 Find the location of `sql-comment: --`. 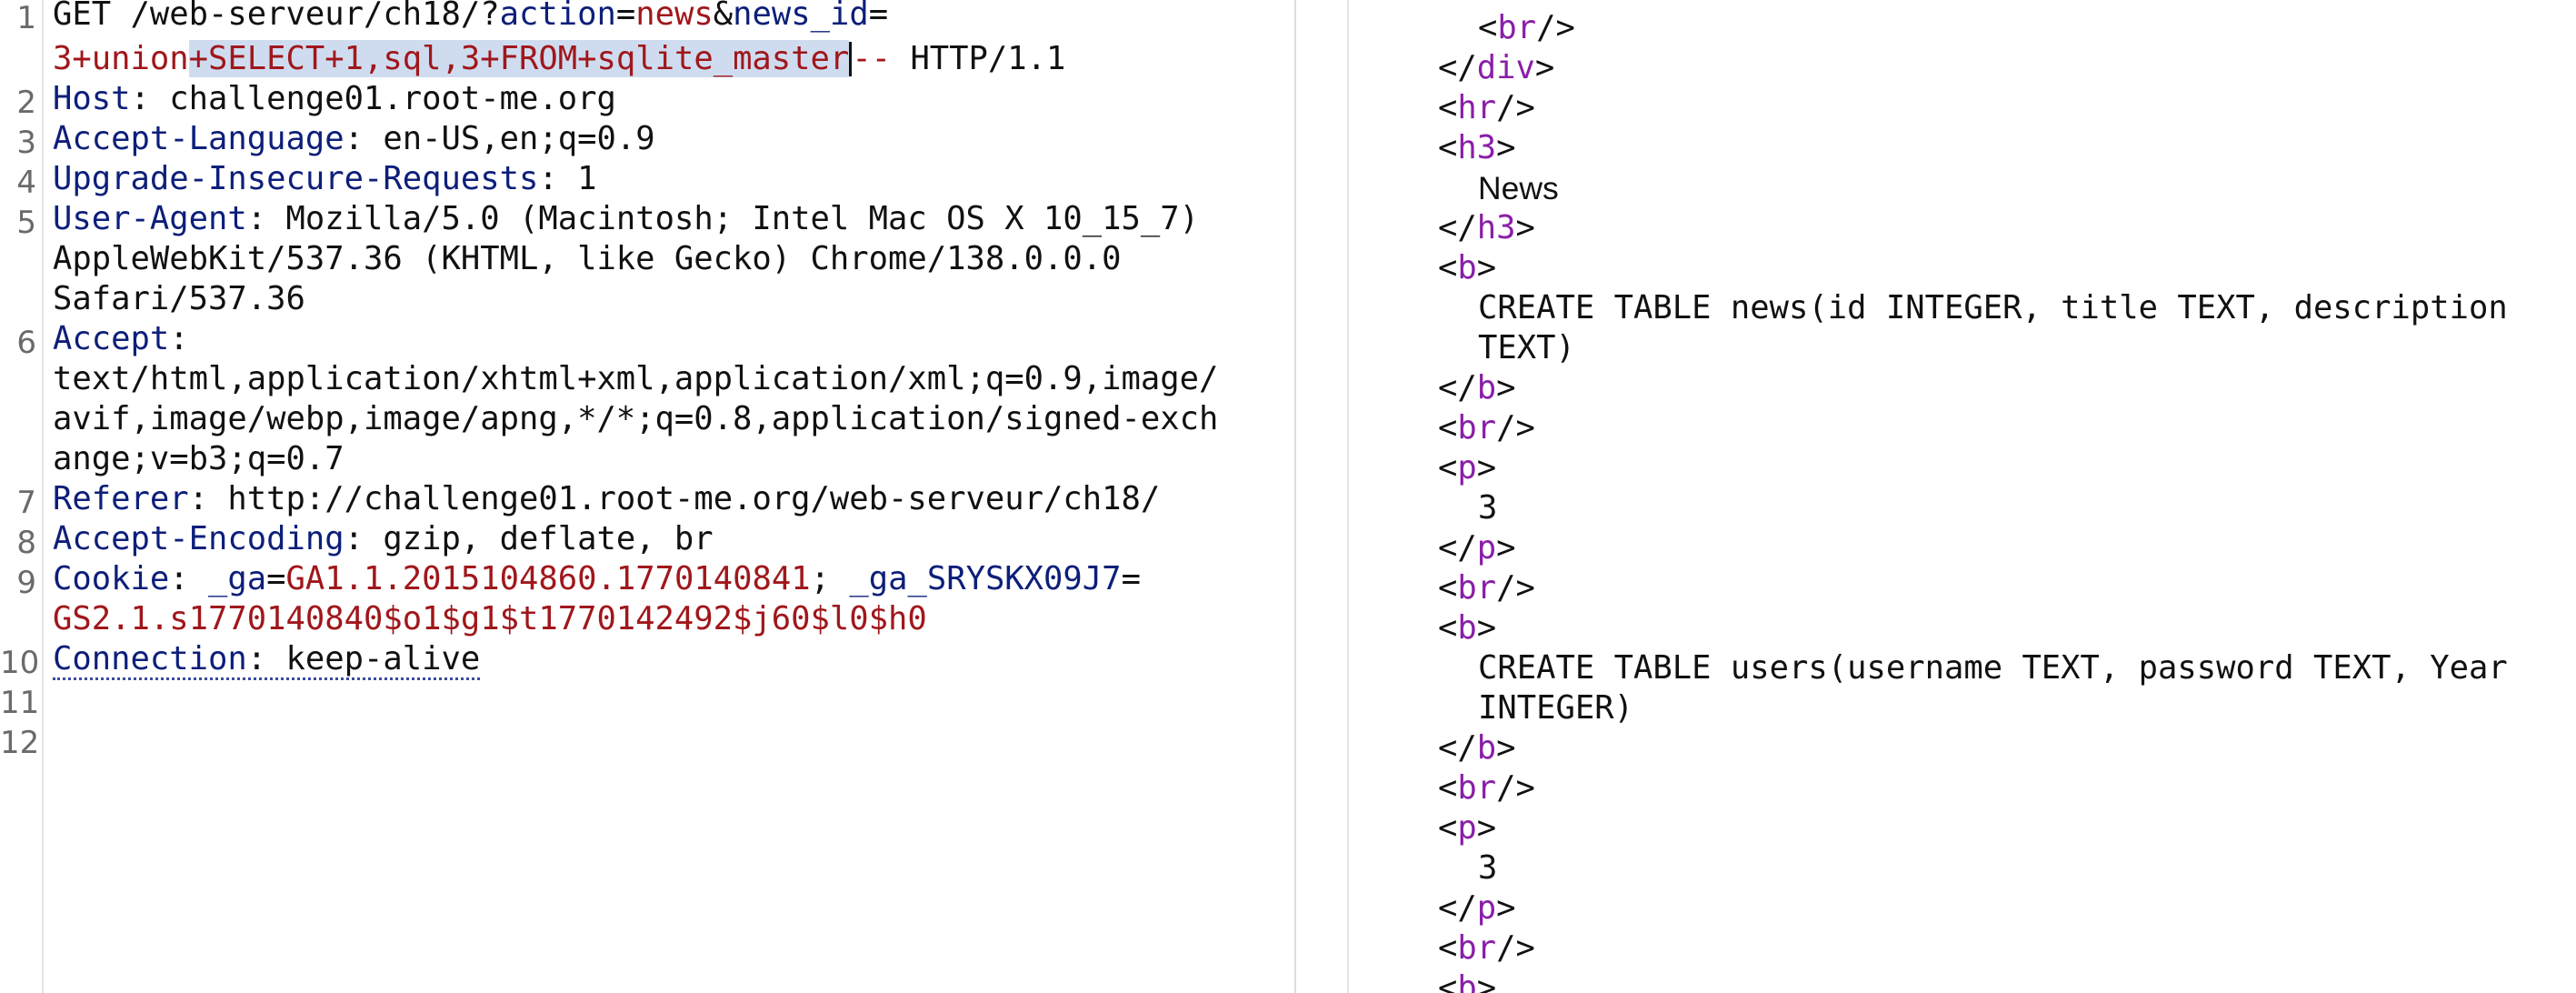

sql-comment: -- is located at coordinates (881, 58).